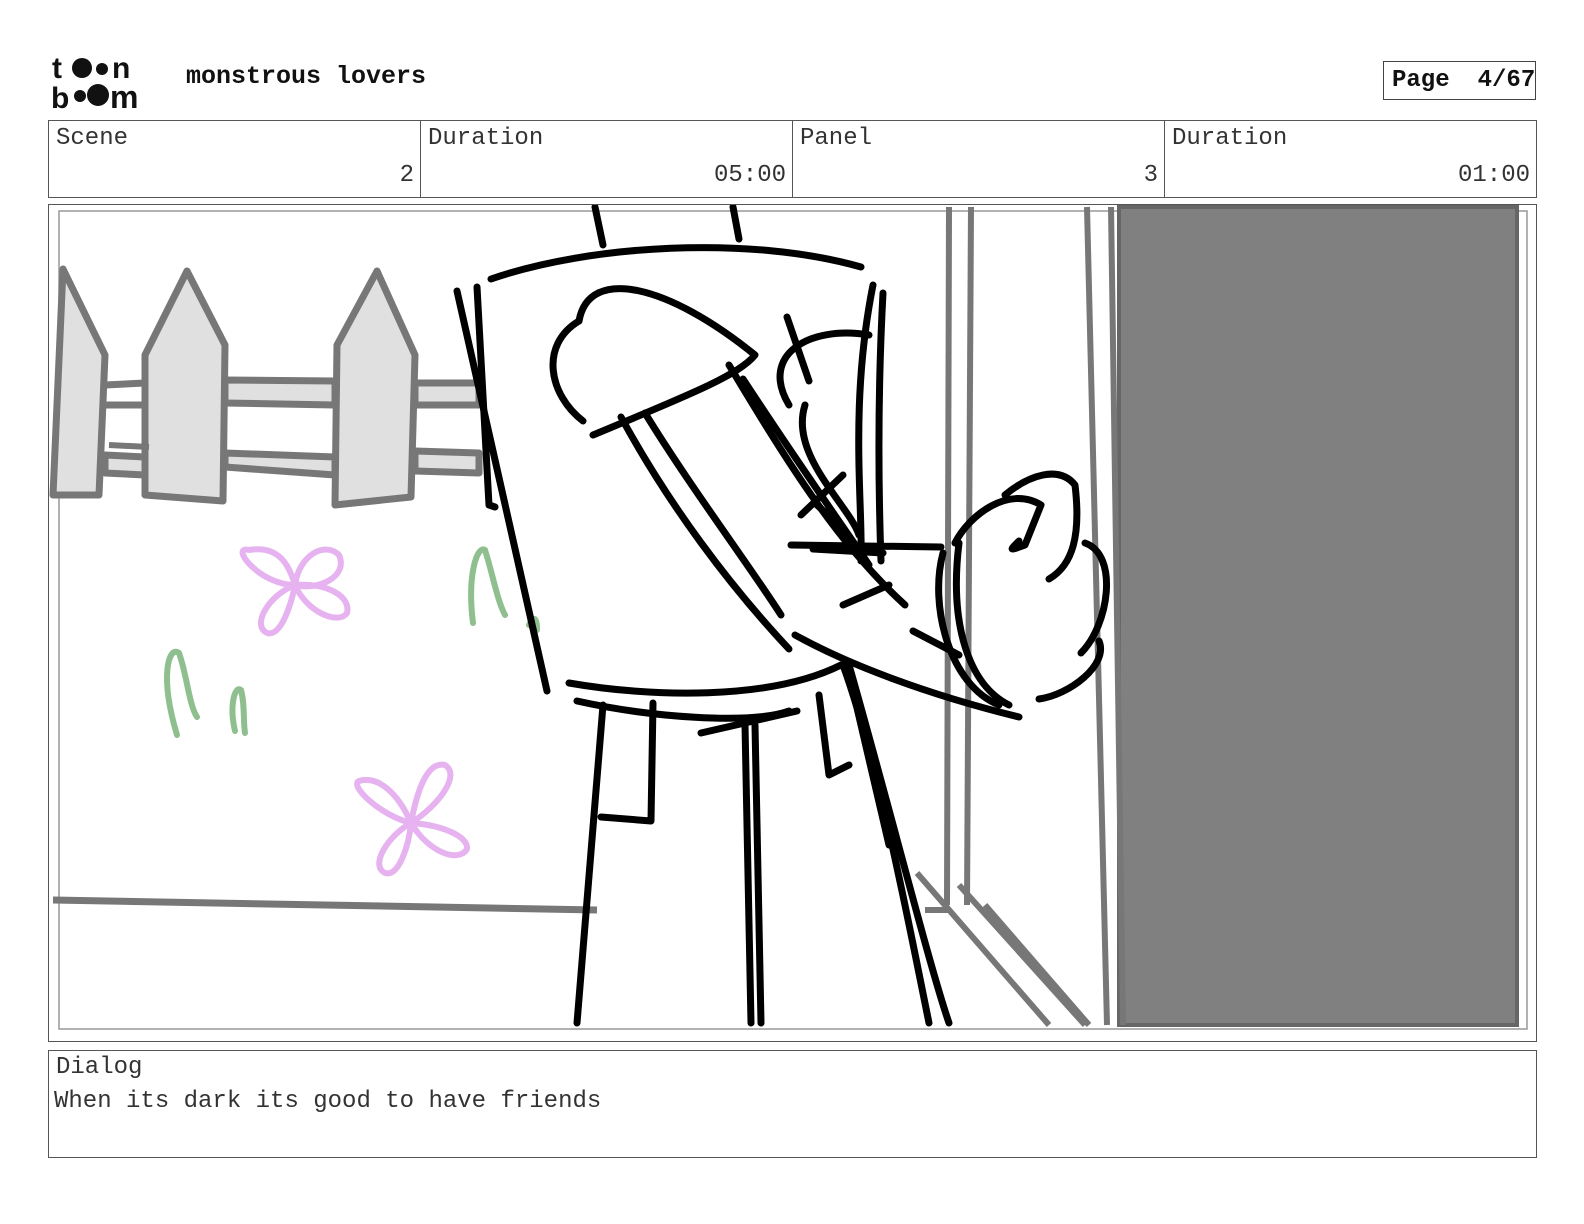 The image size is (1584, 1224). Describe the element at coordinates (1421, 80) in the screenshot. I see `page-label: Page` at that location.